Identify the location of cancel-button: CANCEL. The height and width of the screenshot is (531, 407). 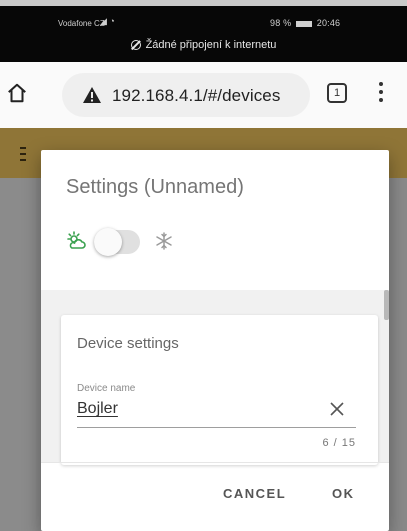
(254, 493).